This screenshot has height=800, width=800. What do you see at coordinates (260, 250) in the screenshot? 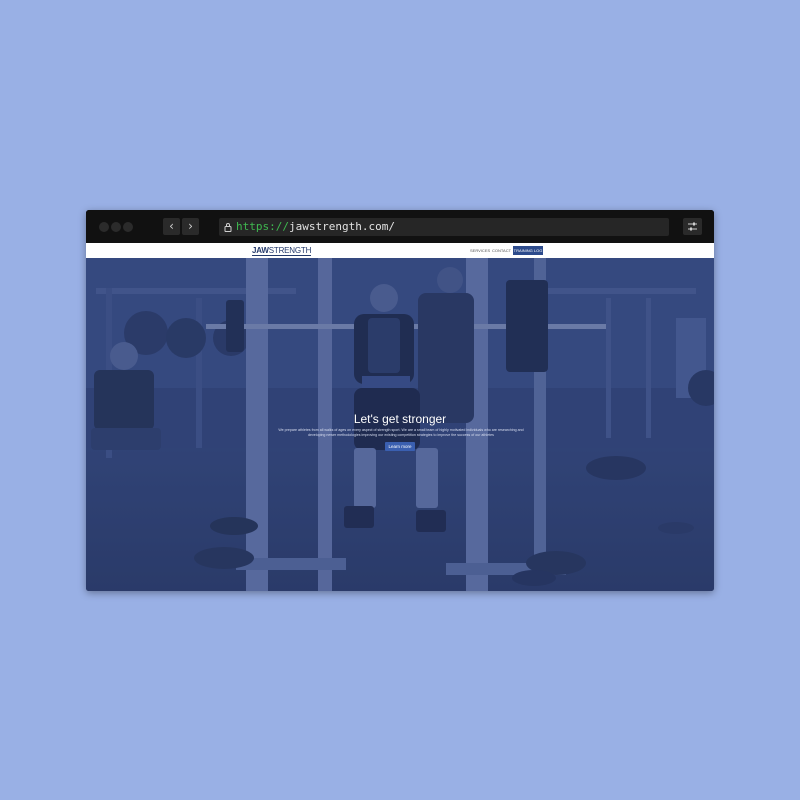
I see `logo-bold-text: JAW` at bounding box center [260, 250].